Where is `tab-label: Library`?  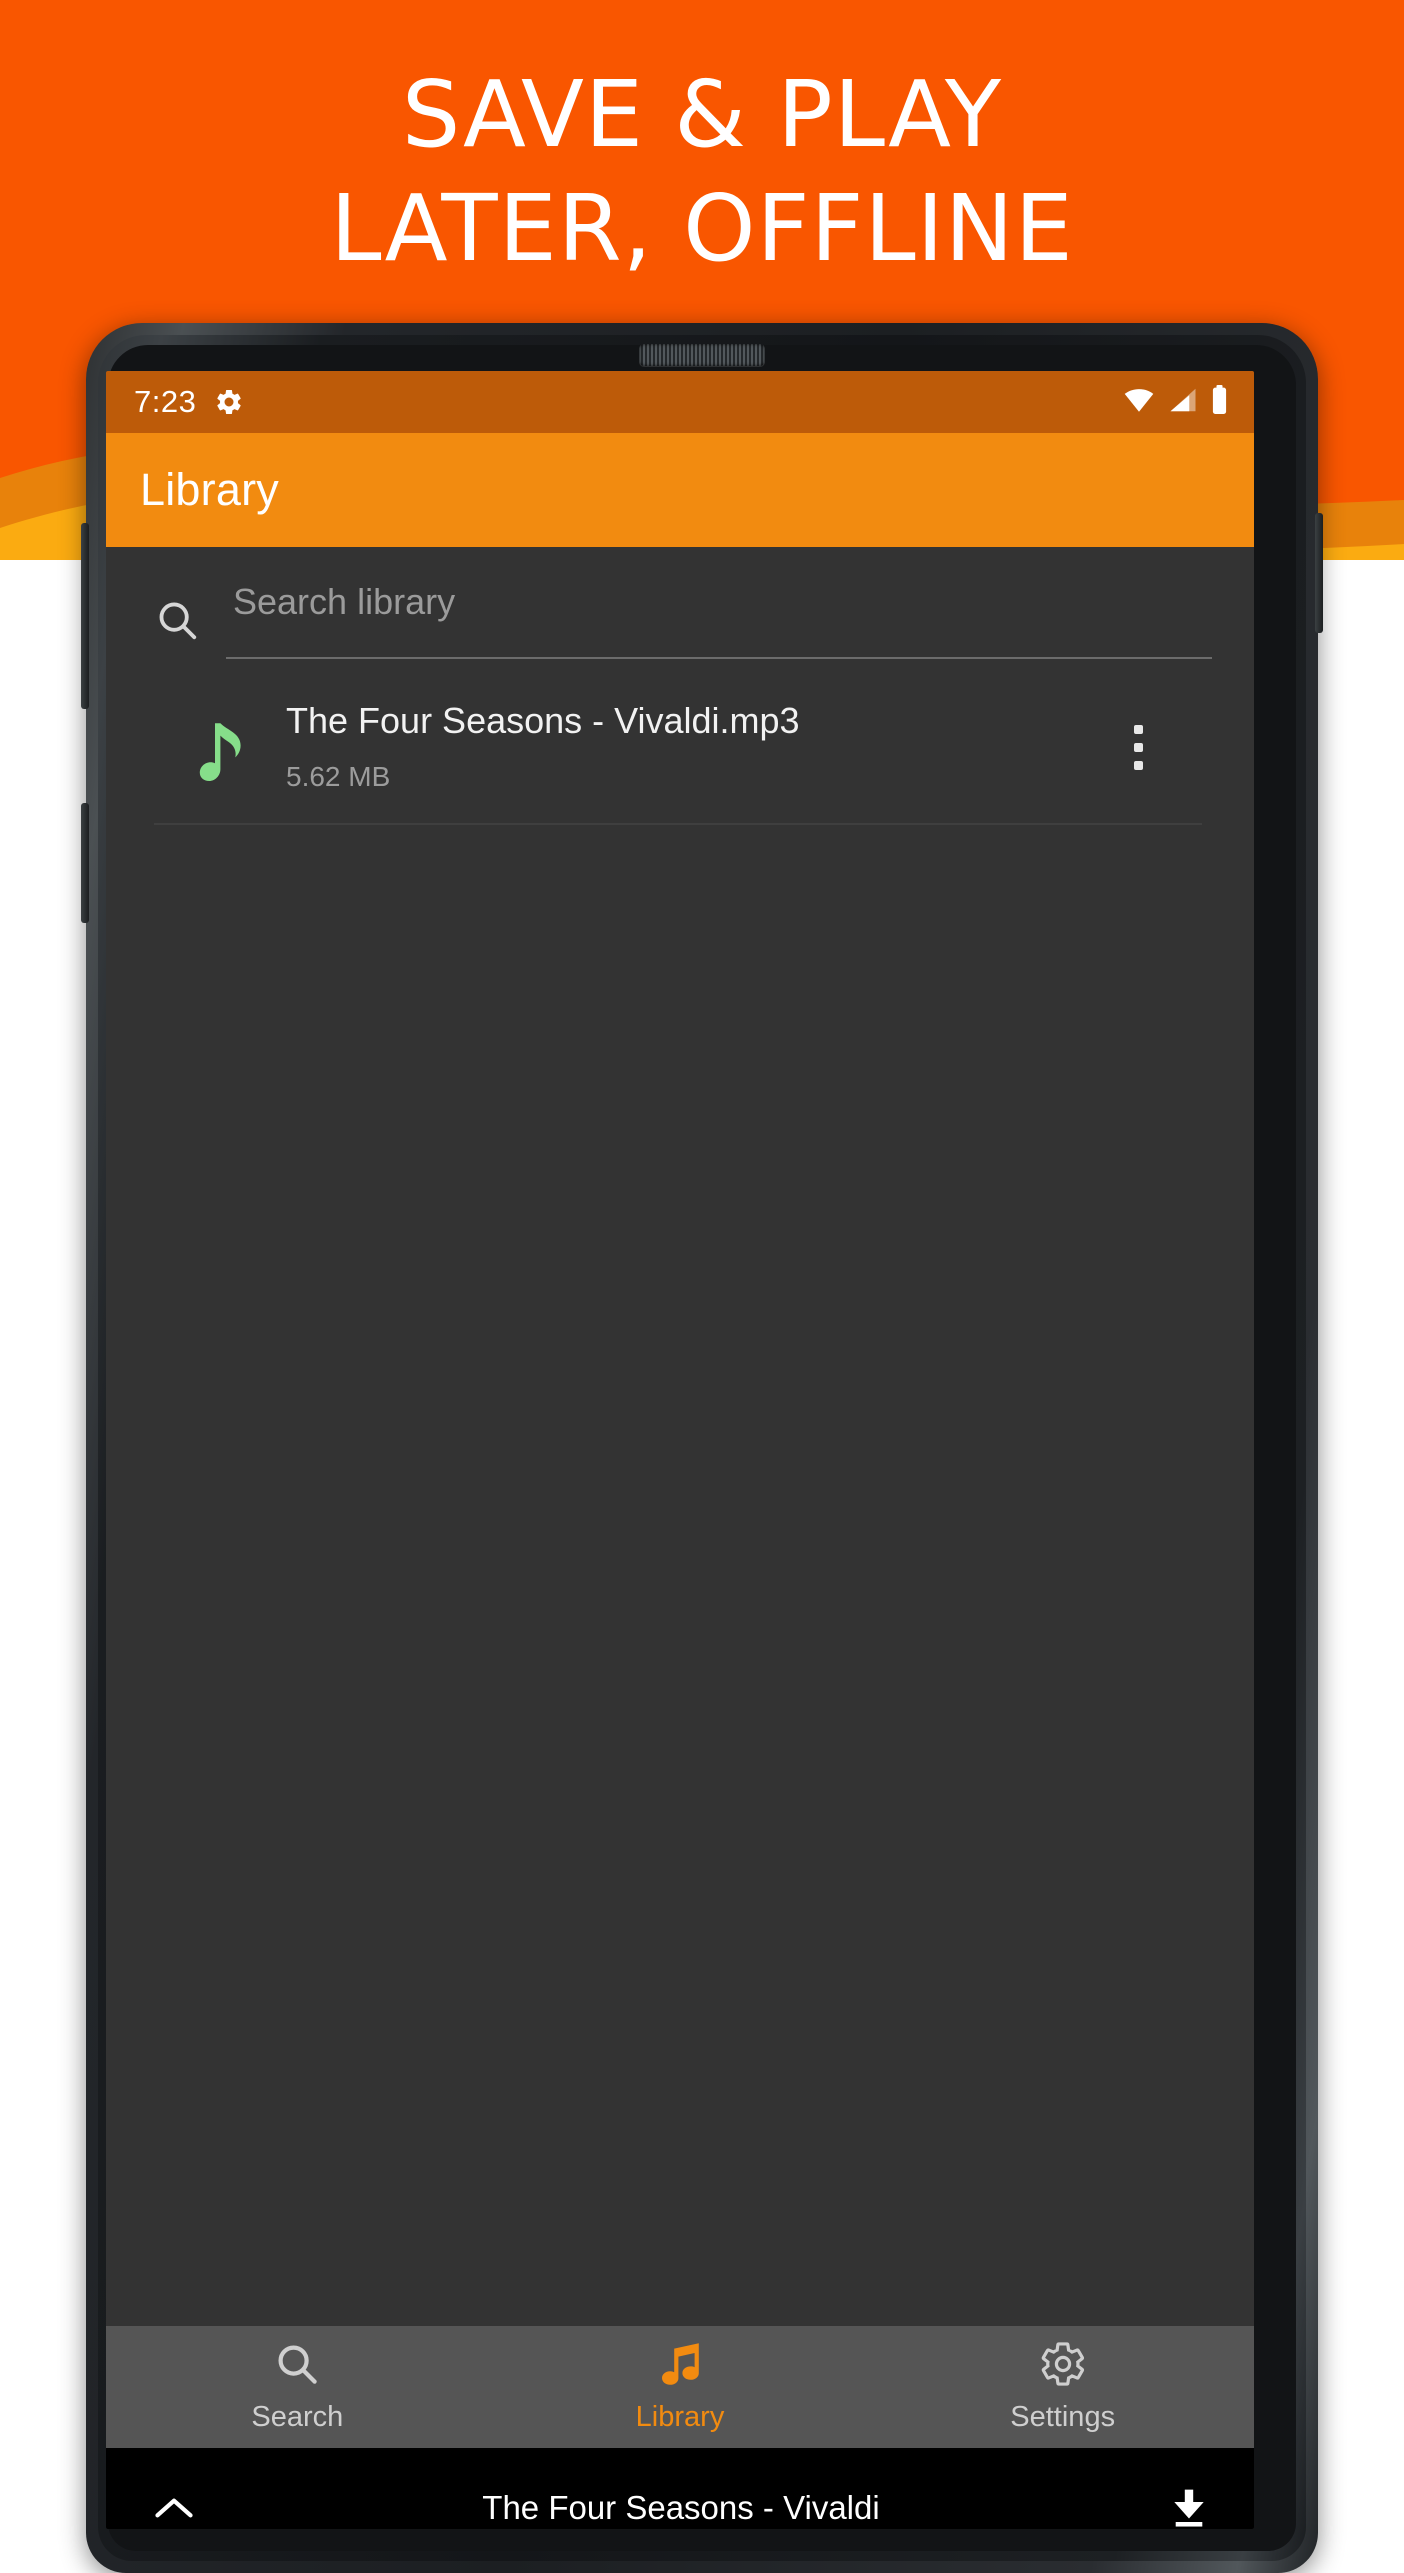
tab-label: Library is located at coordinates (680, 2417).